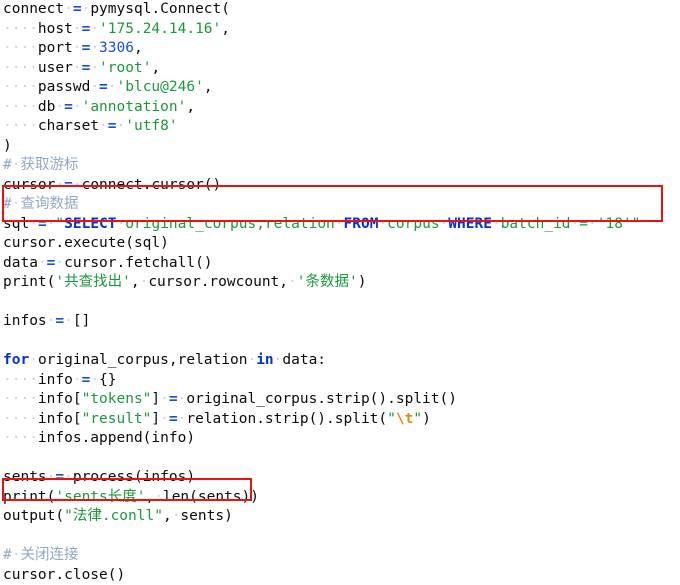  Describe the element at coordinates (113, 516) in the screenshot. I see `token-string: "法律.conll"` at that location.